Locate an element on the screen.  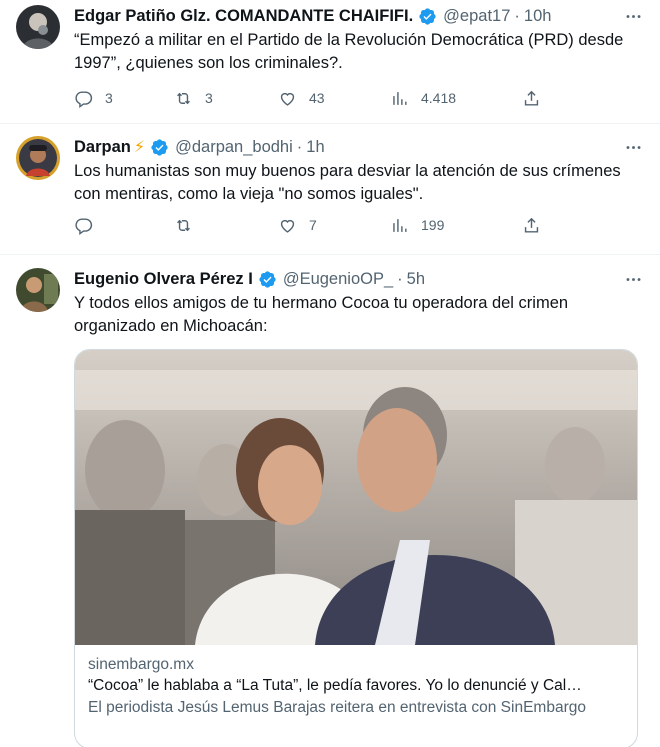
tweet-header: Darpan ⚡ @darpan_bodhi · 1h is located at coordinates (199, 147).